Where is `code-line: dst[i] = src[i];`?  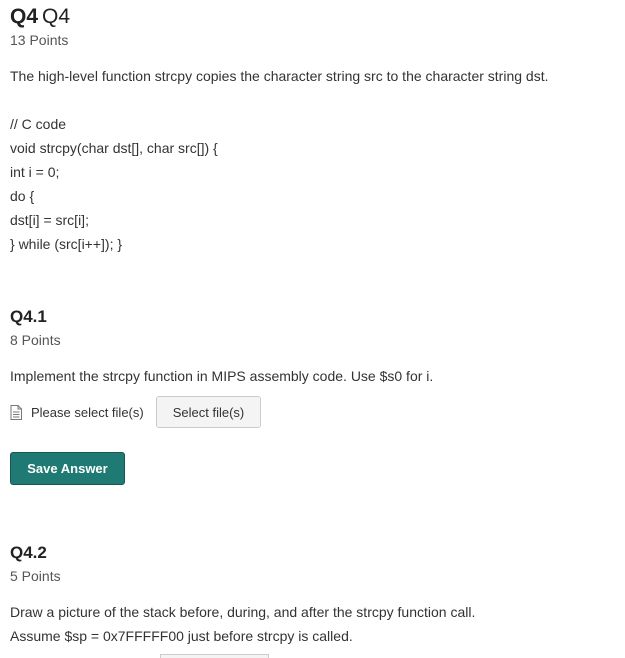
code-line: dst[i] = src[i]; is located at coordinates (49, 220).